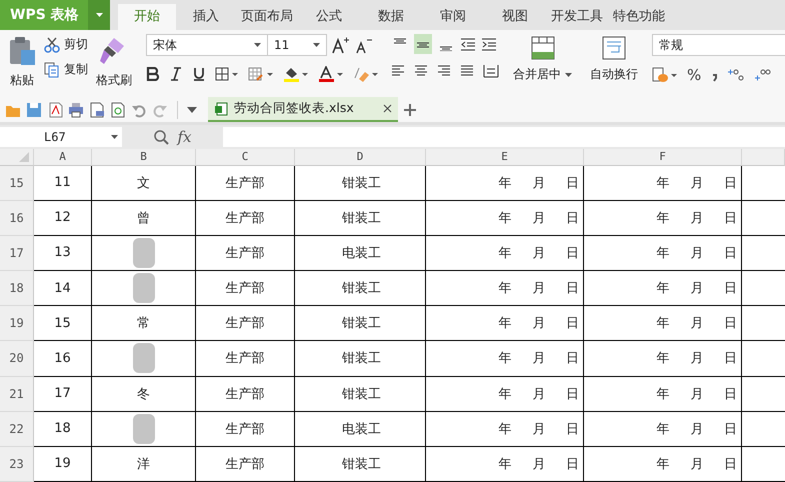  I want to click on table-cell: 11, so click(62, 182).